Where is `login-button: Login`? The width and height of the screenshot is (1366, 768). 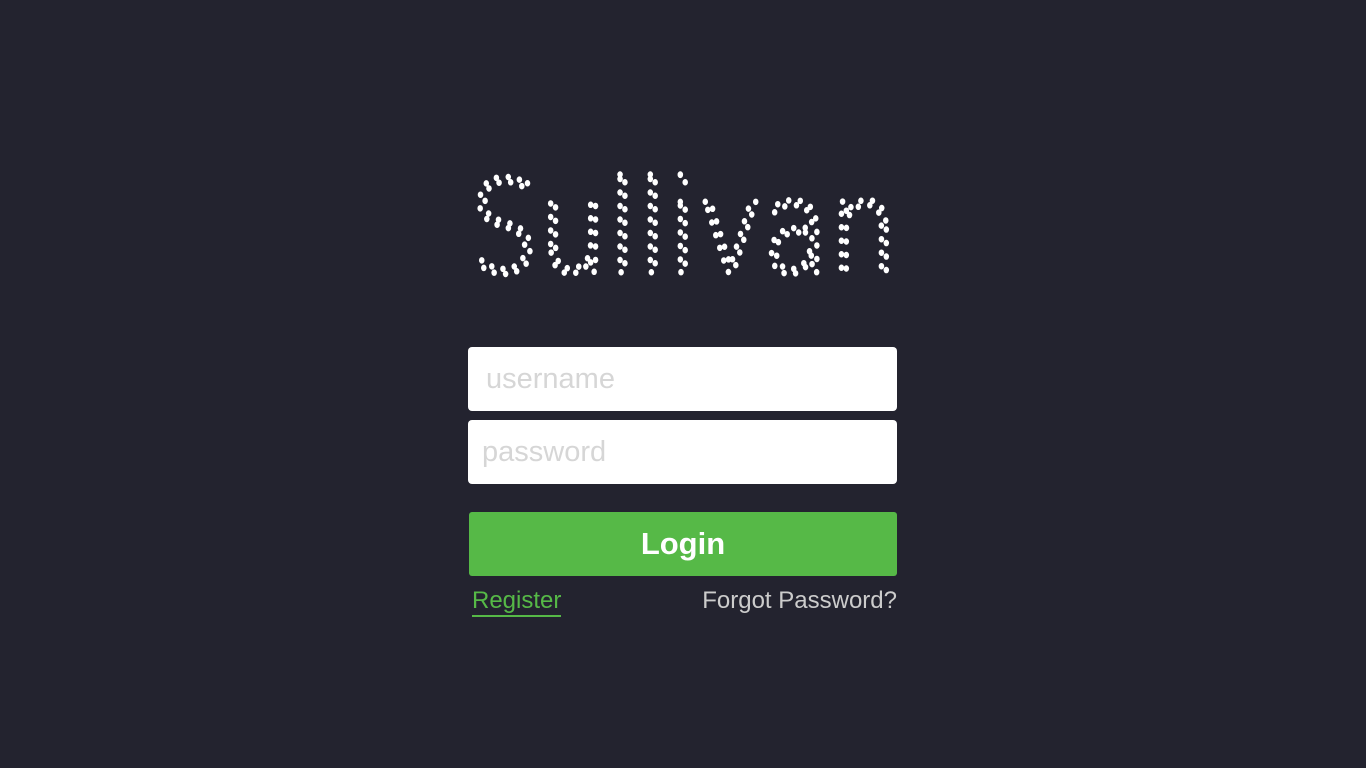 login-button: Login is located at coordinates (683, 544).